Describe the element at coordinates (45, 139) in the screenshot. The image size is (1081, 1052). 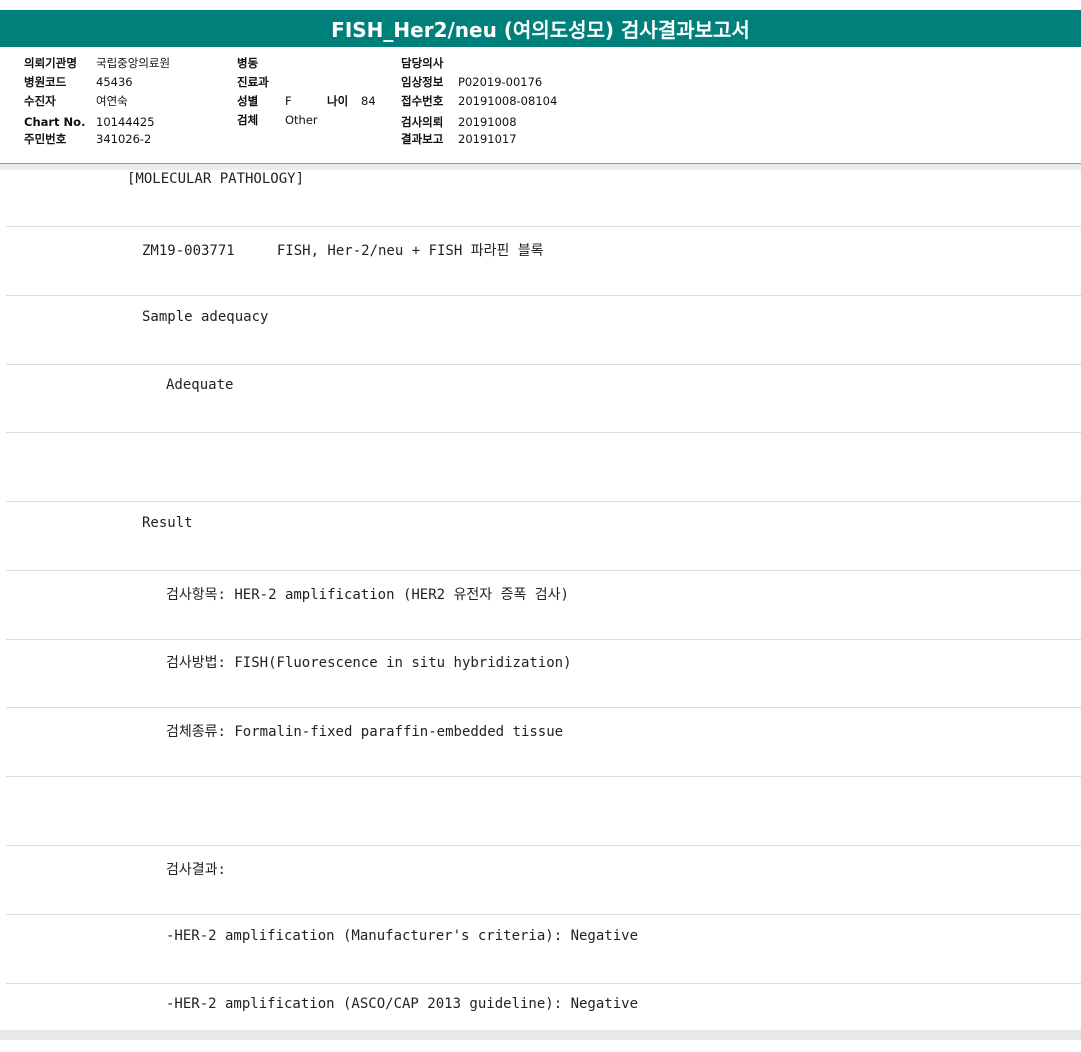
I see `info-label: 주민번호` at that location.